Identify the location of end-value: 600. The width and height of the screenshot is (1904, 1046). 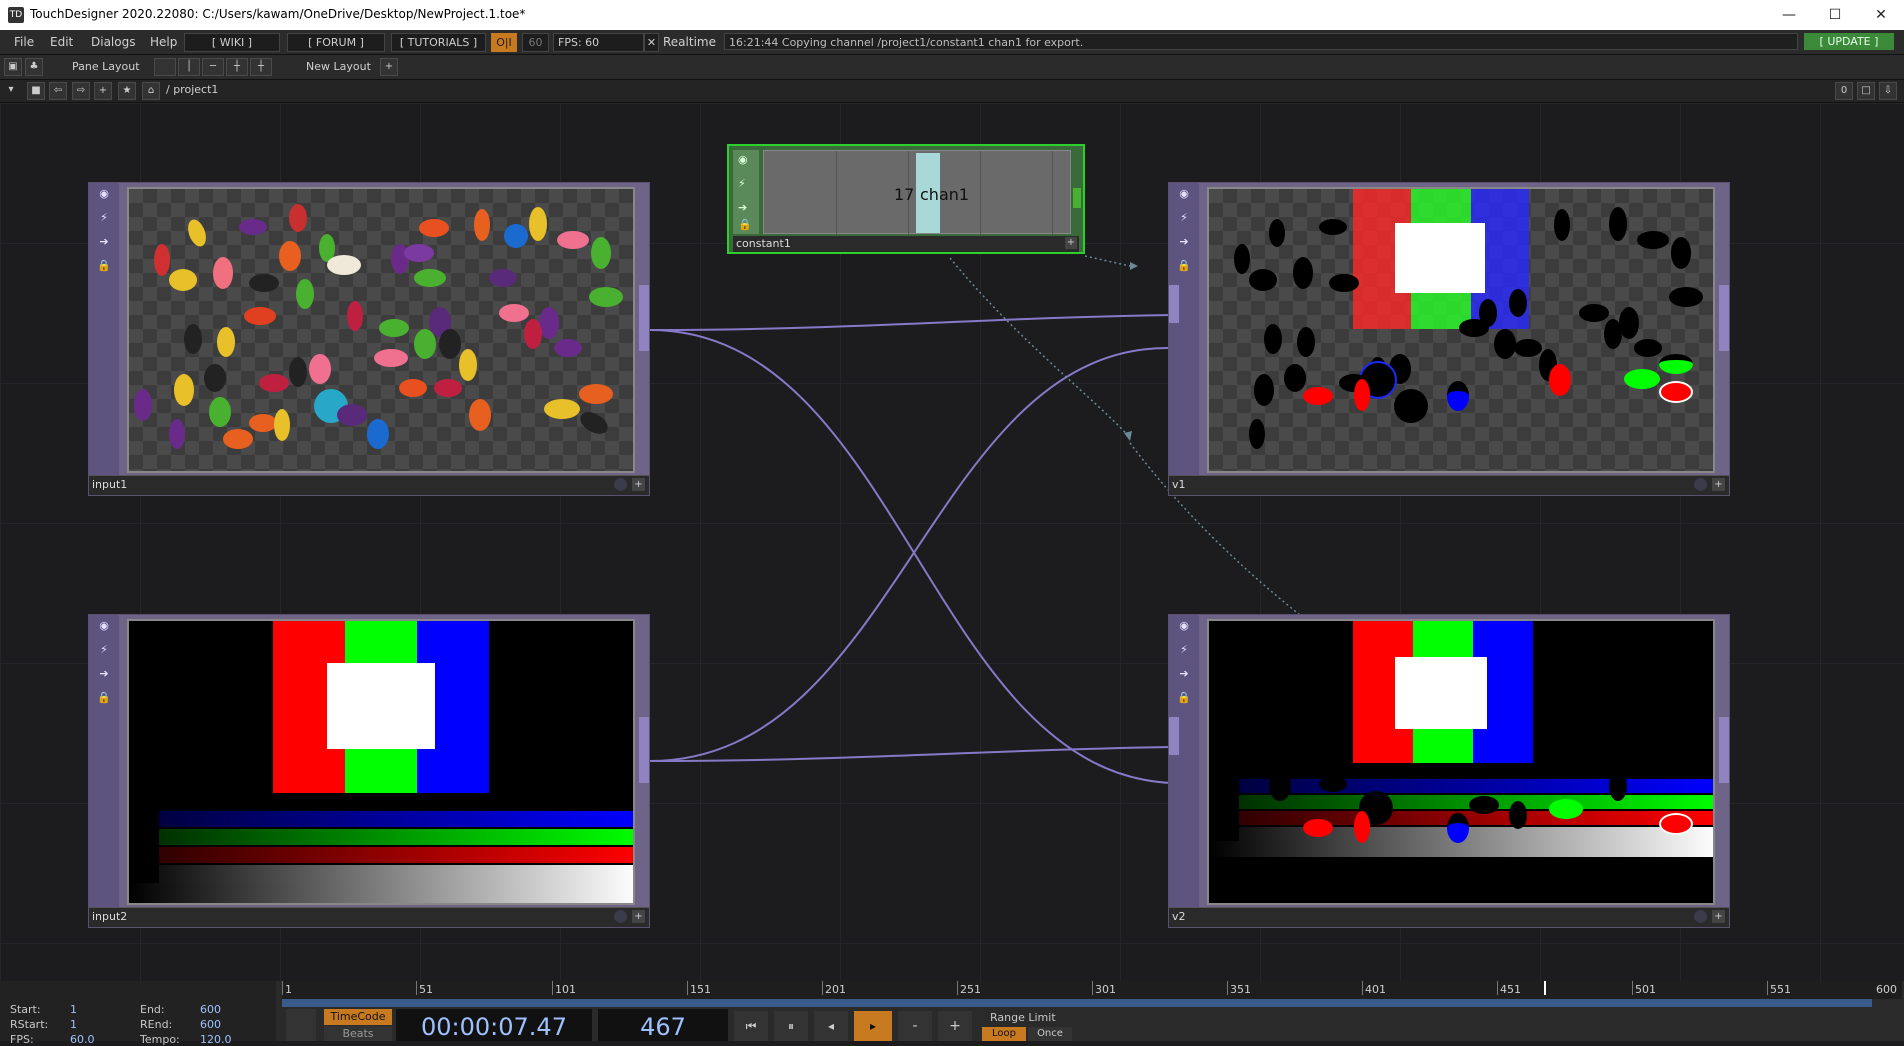
(210, 1009).